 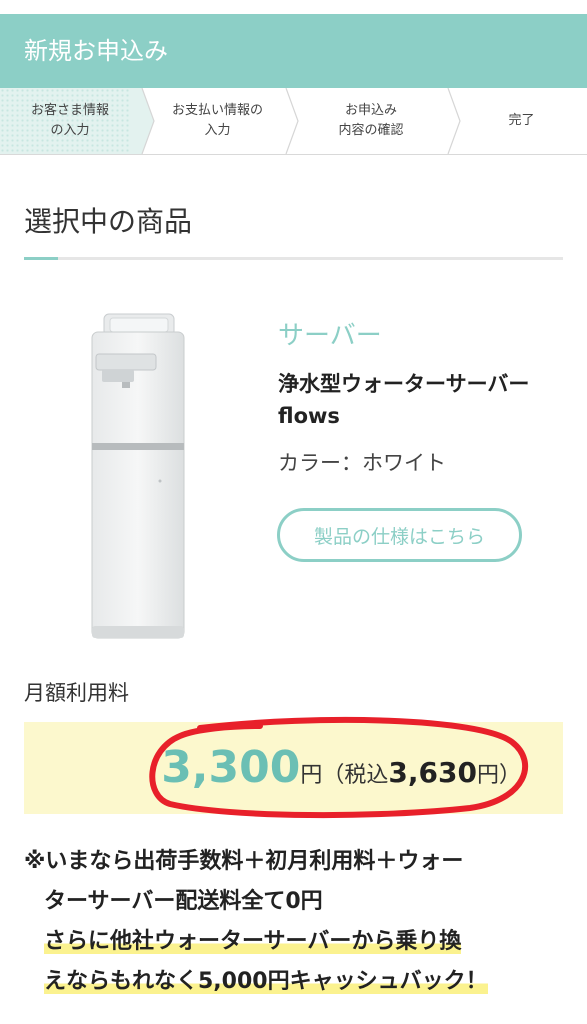 I want to click on product-name-line: 浄水型ウォーターサーバー, so click(x=404, y=384).